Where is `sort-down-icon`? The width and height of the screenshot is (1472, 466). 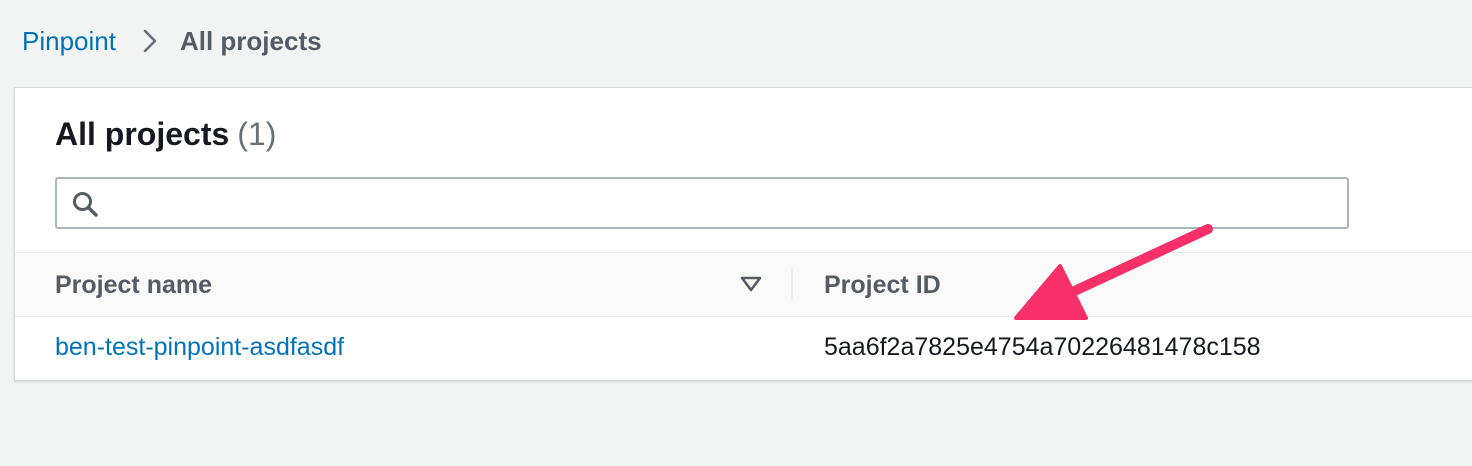 sort-down-icon is located at coordinates (751, 284).